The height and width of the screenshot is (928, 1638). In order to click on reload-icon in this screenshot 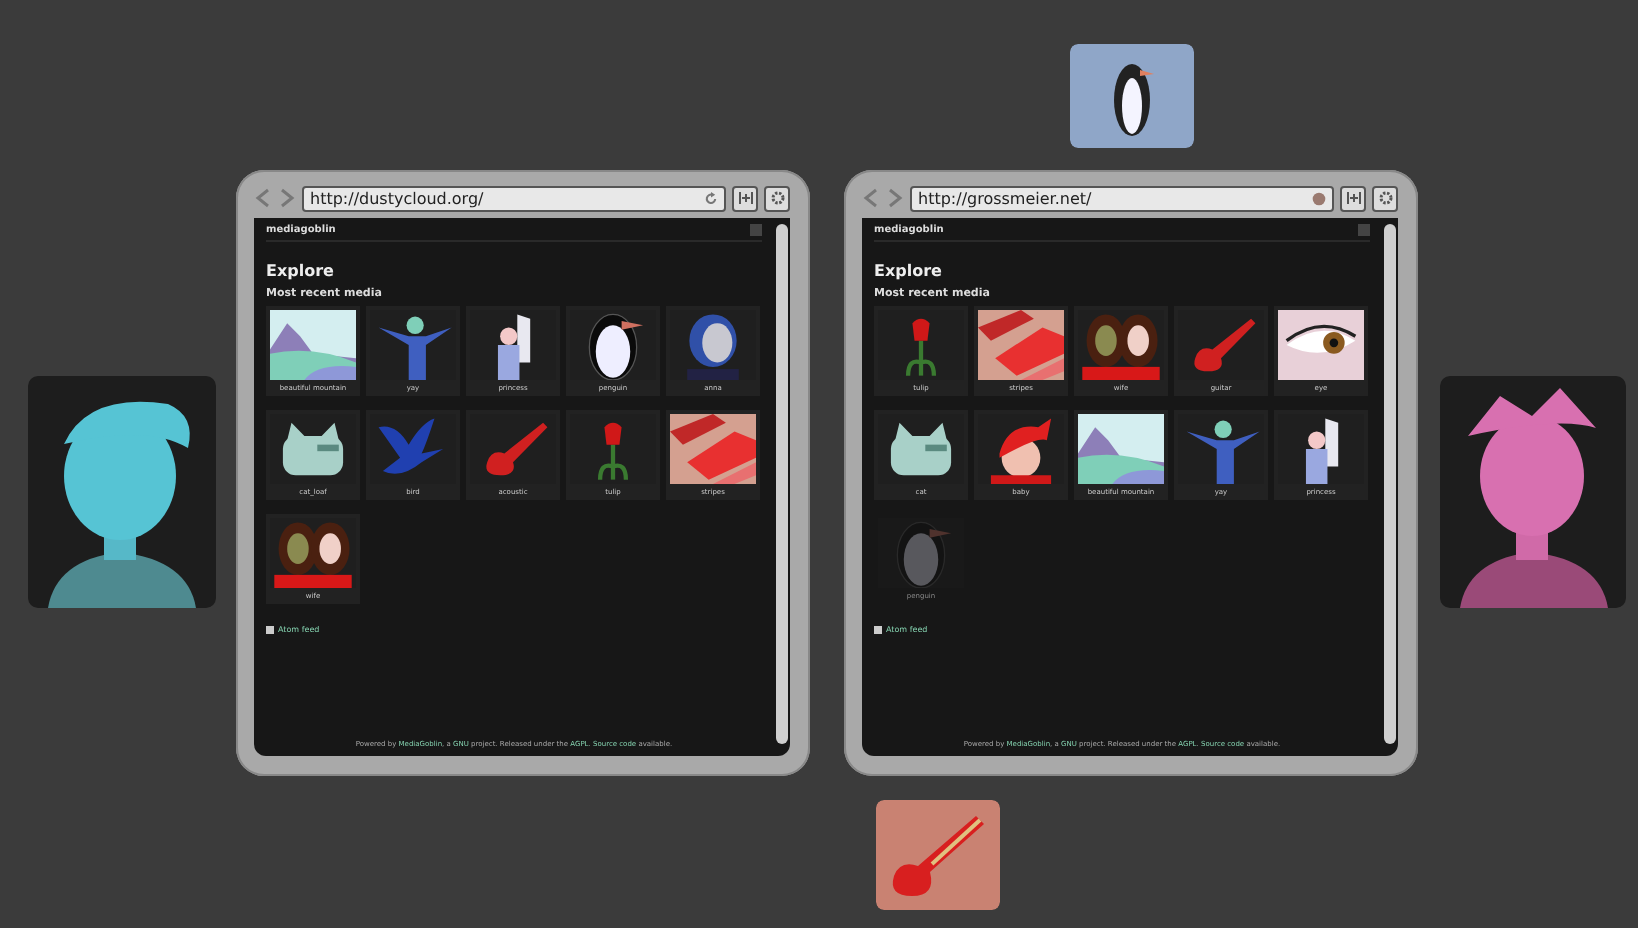, I will do `click(711, 198)`.